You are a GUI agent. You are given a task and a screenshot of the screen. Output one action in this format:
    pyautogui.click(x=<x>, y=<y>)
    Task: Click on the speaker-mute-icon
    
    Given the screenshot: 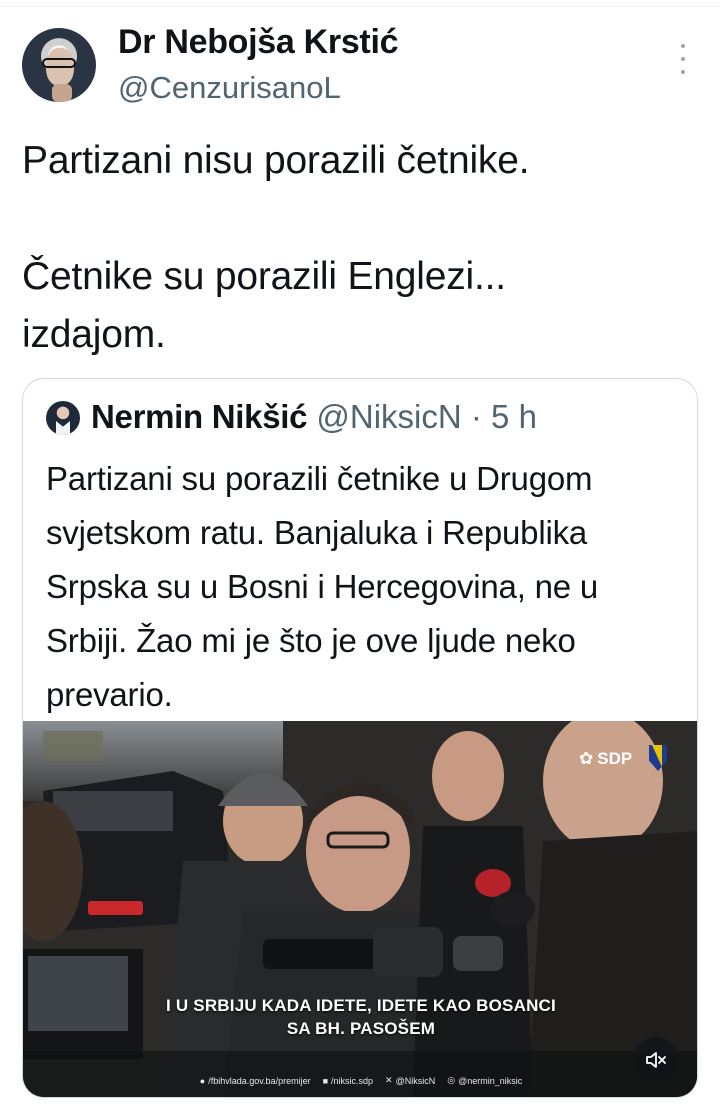 What is the action you would take?
    pyautogui.click(x=656, y=1060)
    